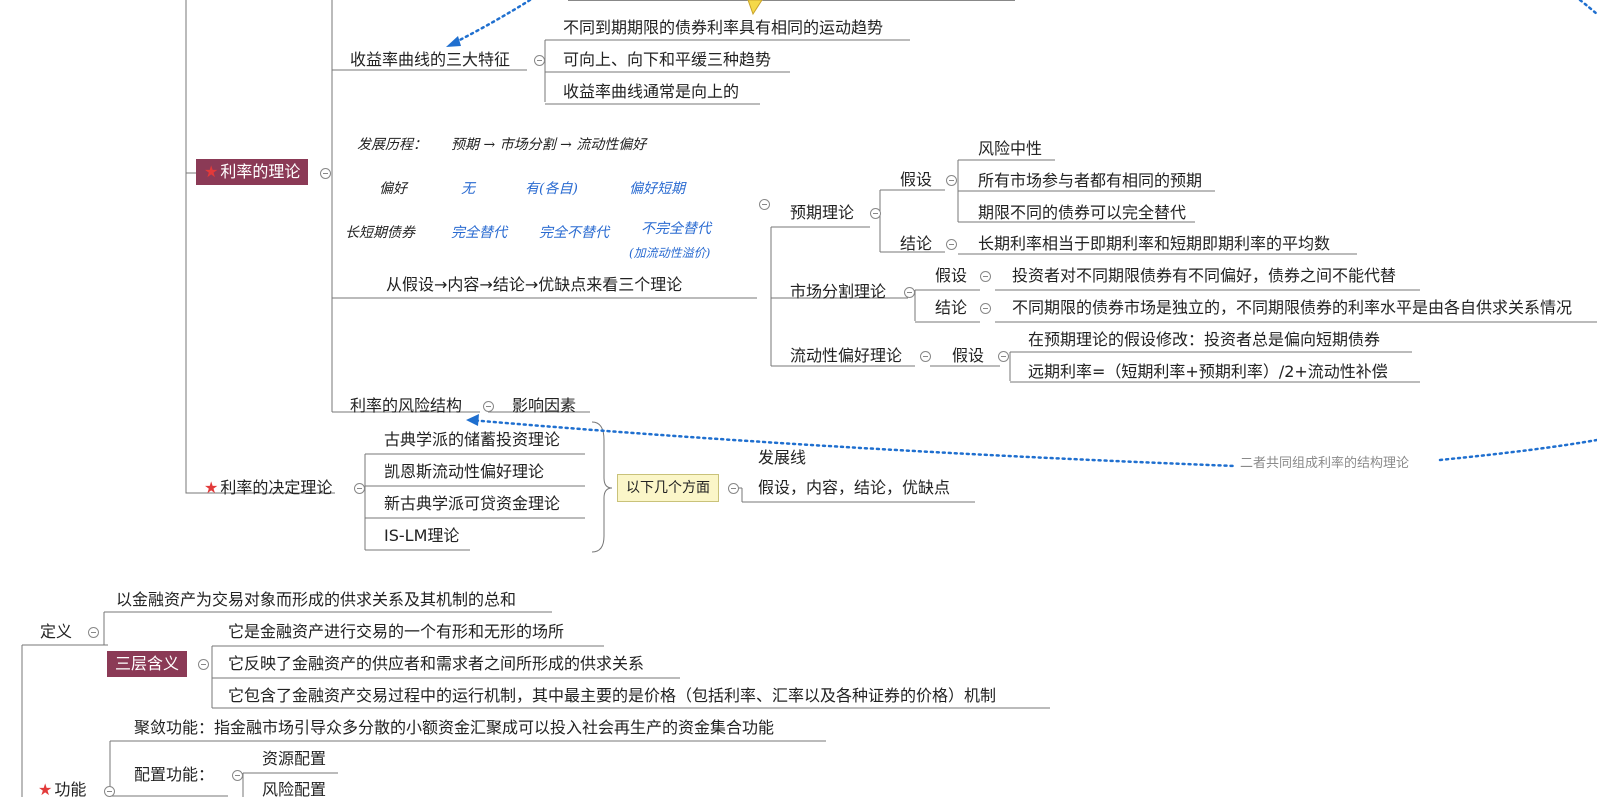 The image size is (1597, 800). What do you see at coordinates (846, 356) in the screenshot?
I see `liquidity-theory-title: 流动性偏好理论` at bounding box center [846, 356].